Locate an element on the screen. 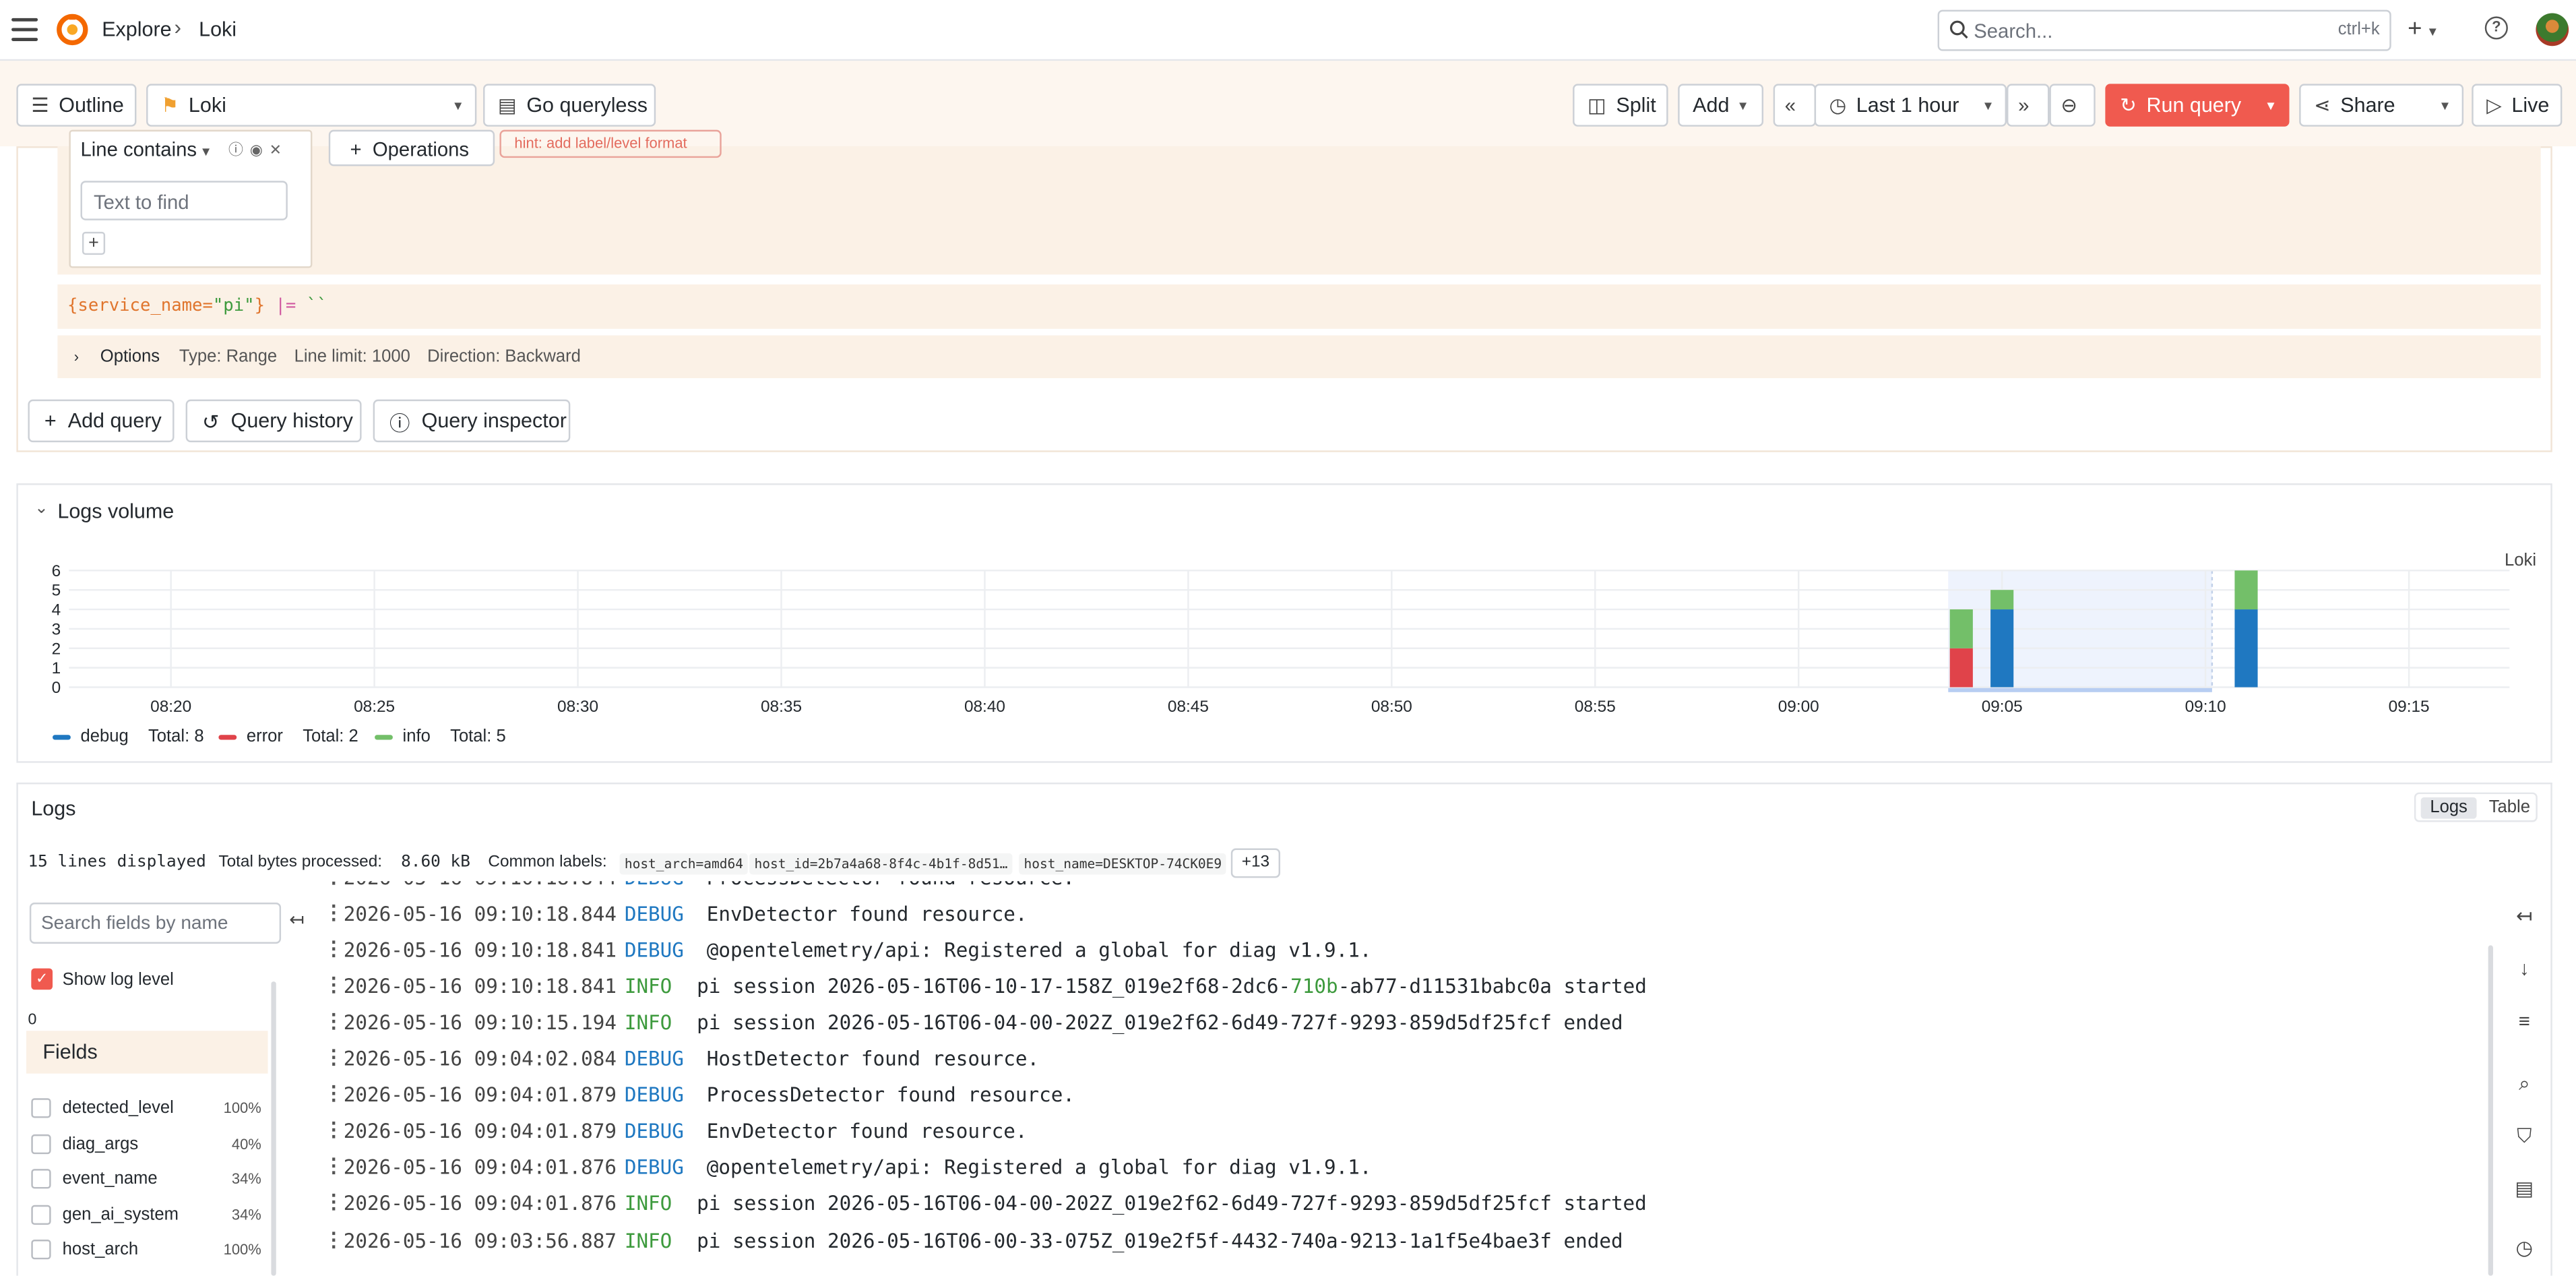 This screenshot has width=2576, height=1276. log-level: INFO is located at coordinates (648, 986).